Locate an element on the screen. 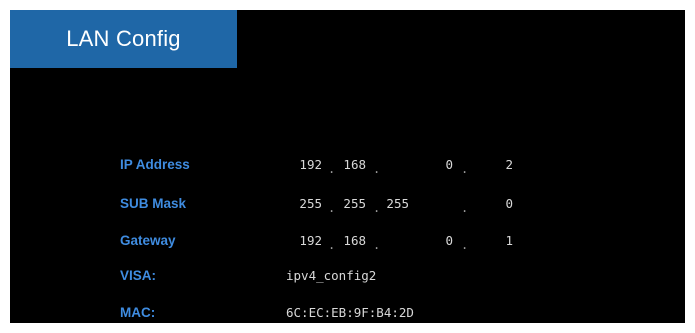  gateway-octet-3: 0 is located at coordinates (438, 241).